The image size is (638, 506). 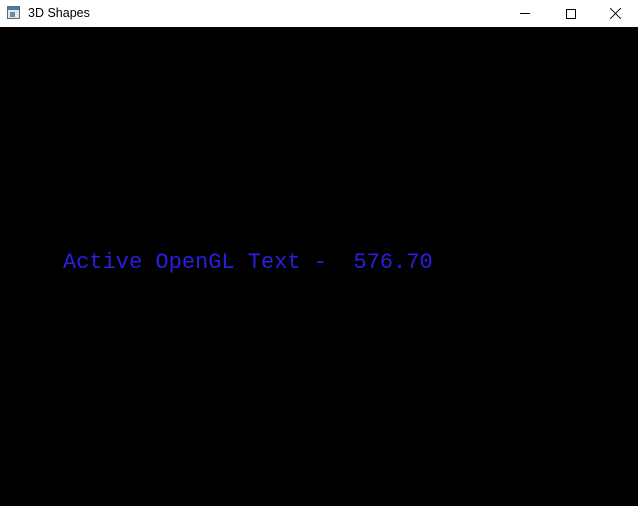 I want to click on minimize-button, so click(x=525, y=13).